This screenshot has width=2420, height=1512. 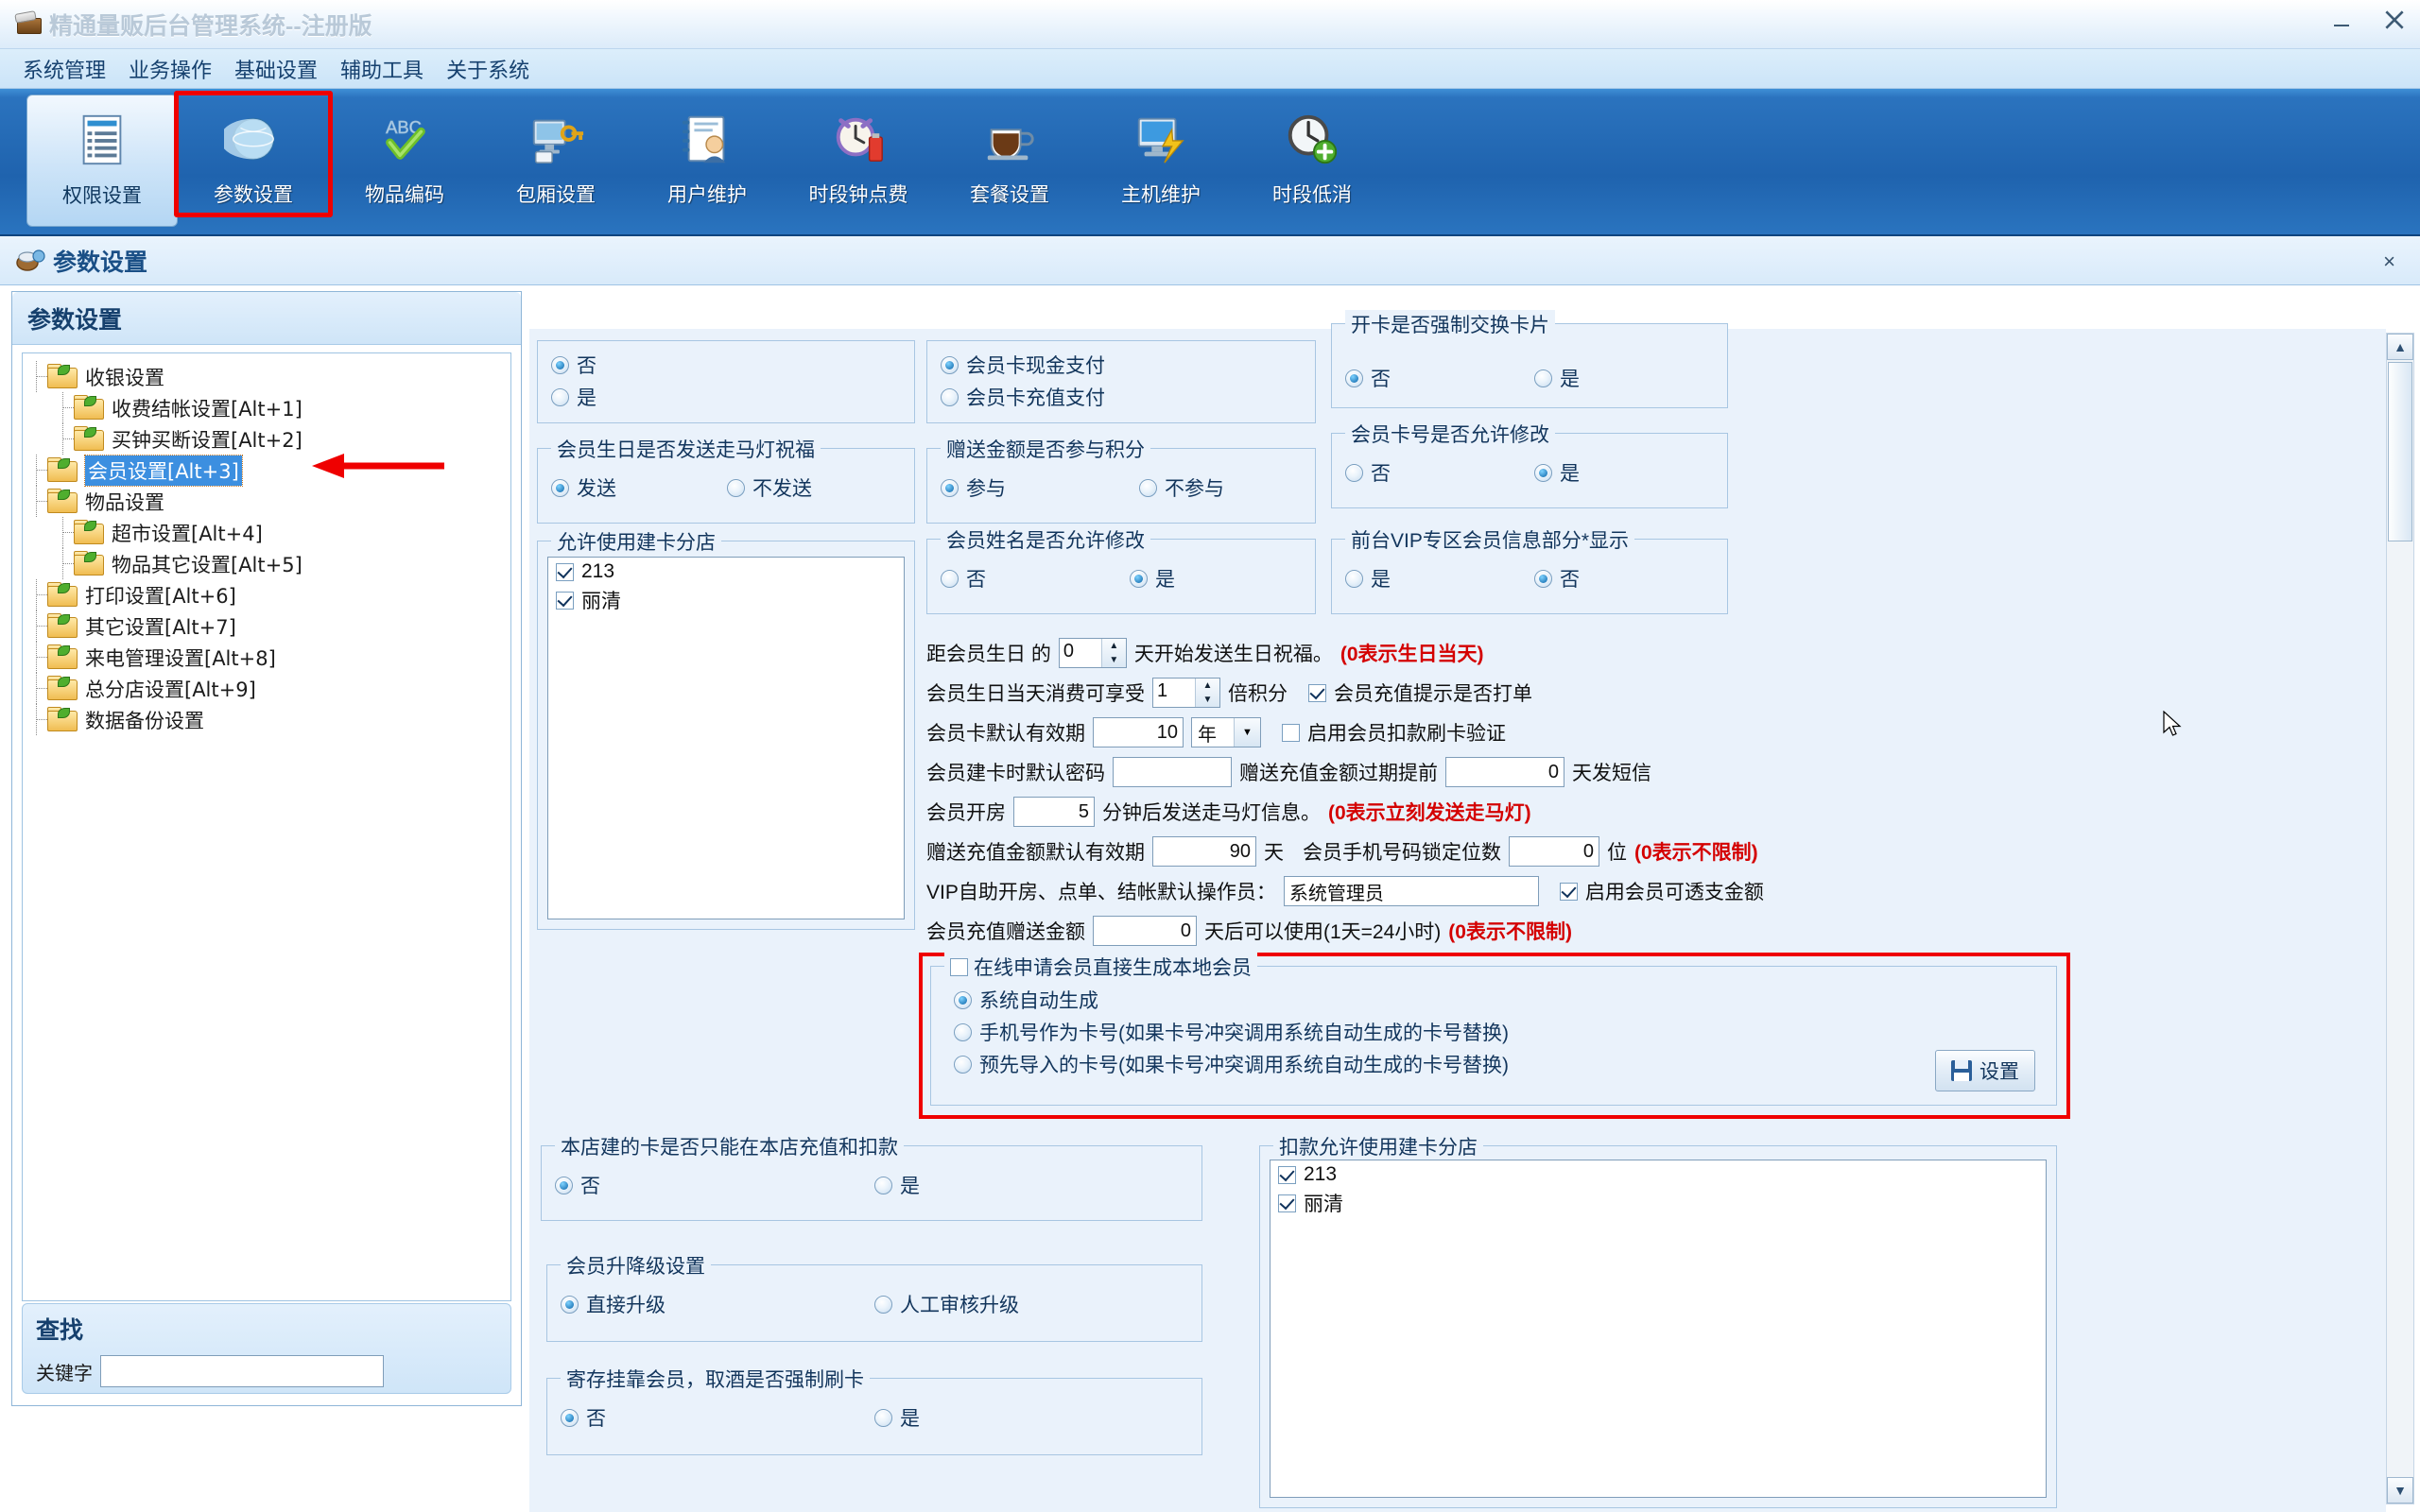 I want to click on radio-swap-yes: 是, so click(x=1557, y=378).